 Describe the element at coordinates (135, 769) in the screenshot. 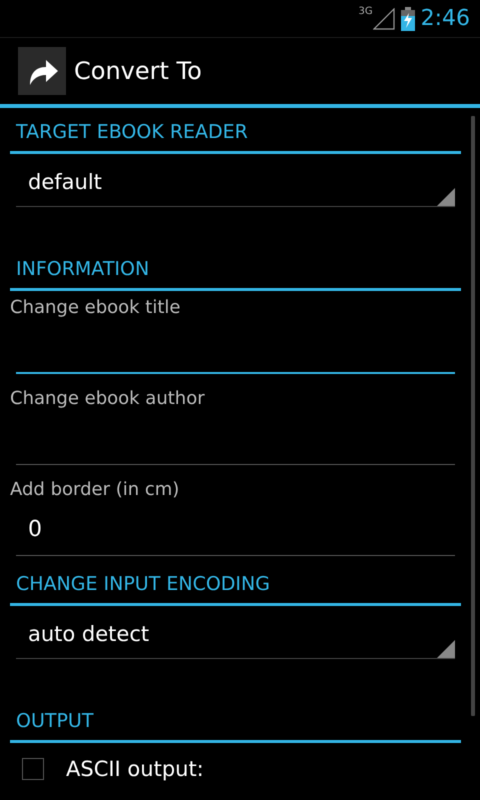

I see `checkbox-label: ASCII output:` at that location.